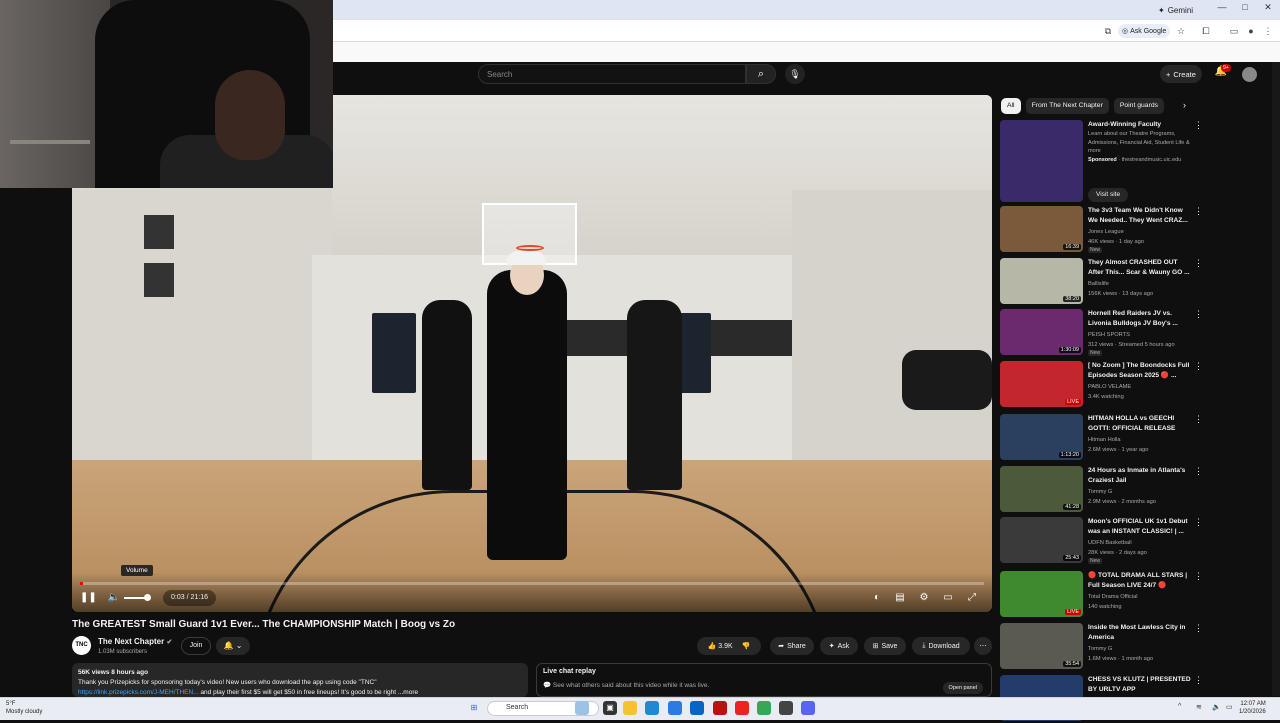 The height and width of the screenshot is (723, 1280). Describe the element at coordinates (1184, 105) in the screenshot. I see `chevron-right-icon: ›` at that location.